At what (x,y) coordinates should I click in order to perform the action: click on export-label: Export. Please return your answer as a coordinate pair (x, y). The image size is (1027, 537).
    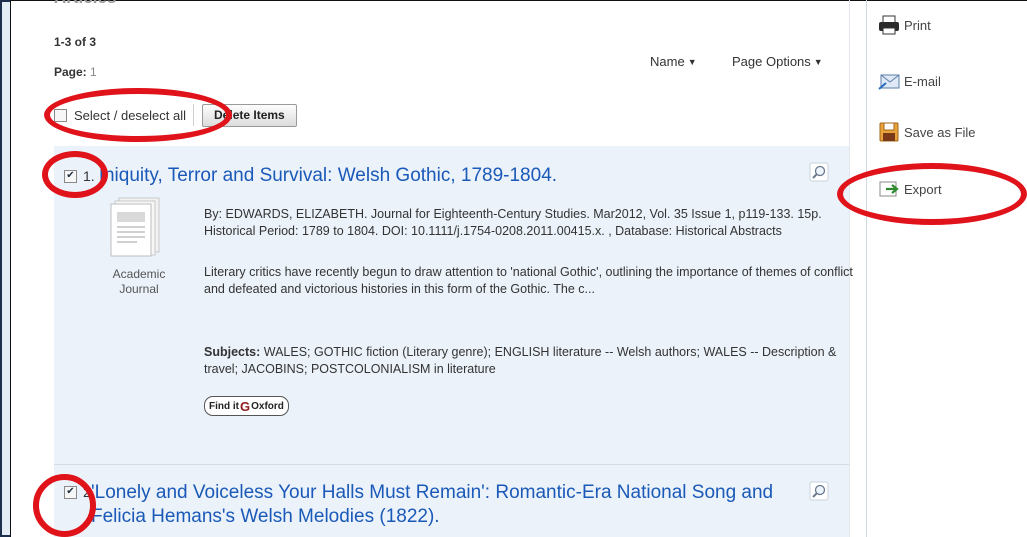
    Looking at the image, I should click on (923, 189).